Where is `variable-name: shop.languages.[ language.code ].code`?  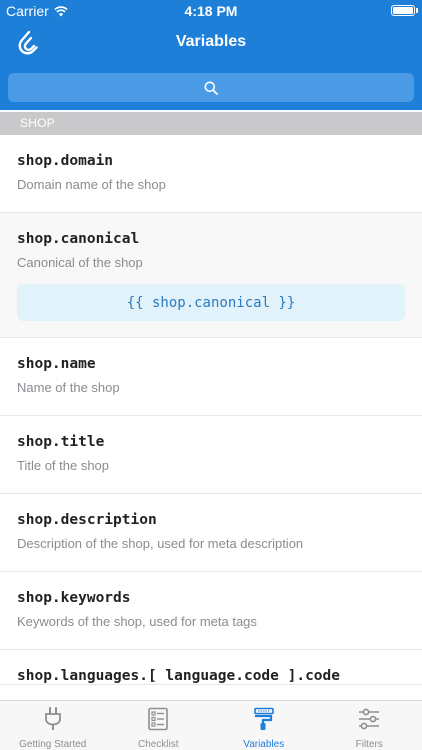
variable-name: shop.languages.[ language.code ].code is located at coordinates (179, 676).